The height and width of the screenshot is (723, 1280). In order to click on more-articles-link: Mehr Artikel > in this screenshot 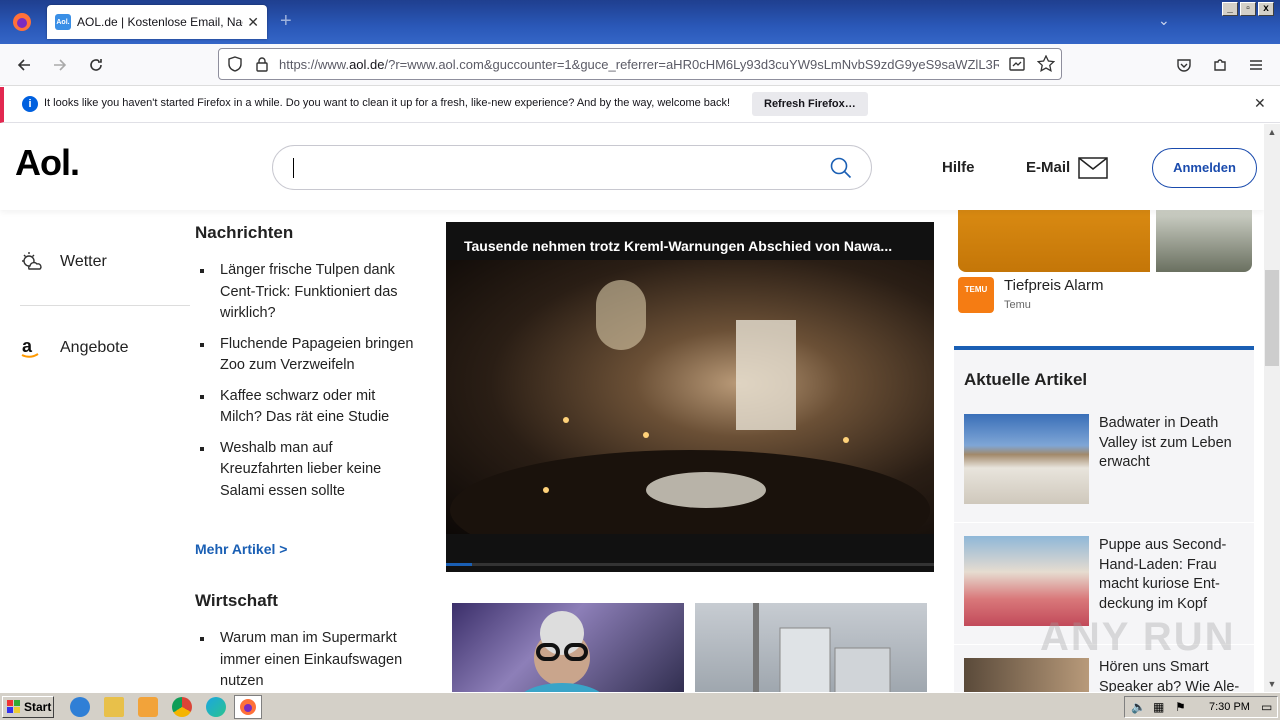, I will do `click(241, 549)`.